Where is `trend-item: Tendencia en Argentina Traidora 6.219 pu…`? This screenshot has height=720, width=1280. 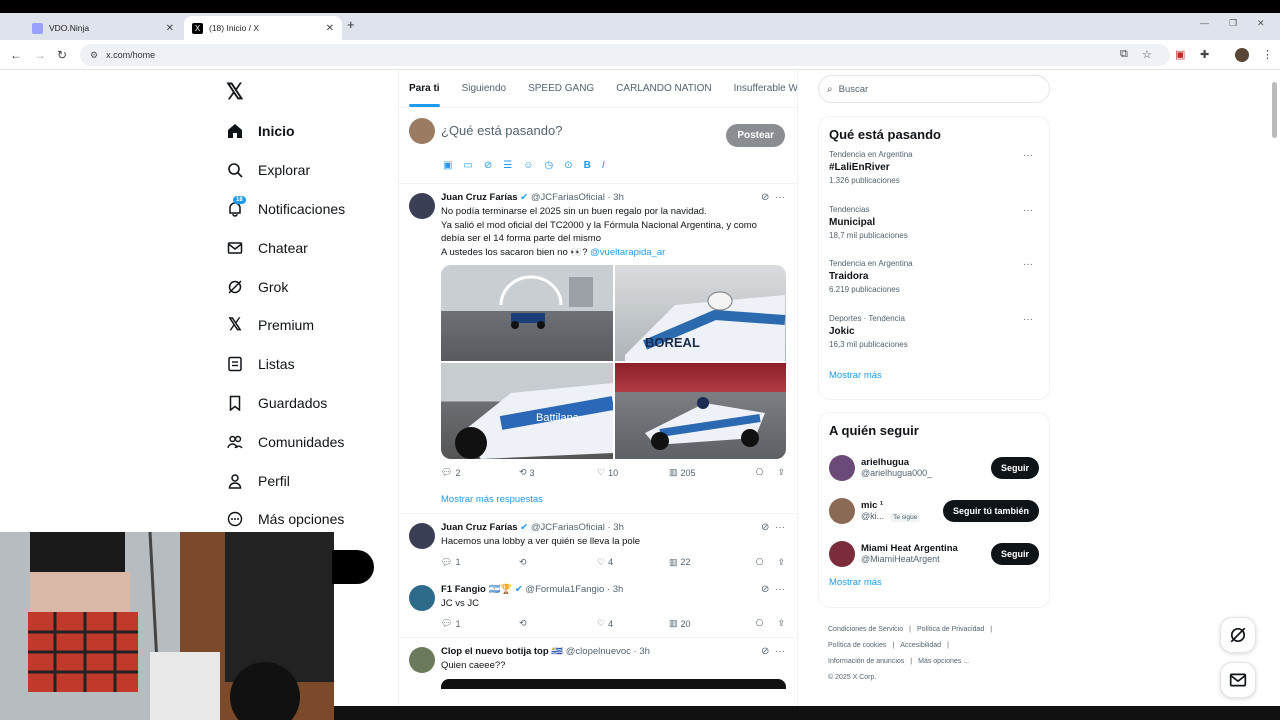
trend-item: Tendencia en Argentina Traidora 6.219 pu… is located at coordinates (934, 286).